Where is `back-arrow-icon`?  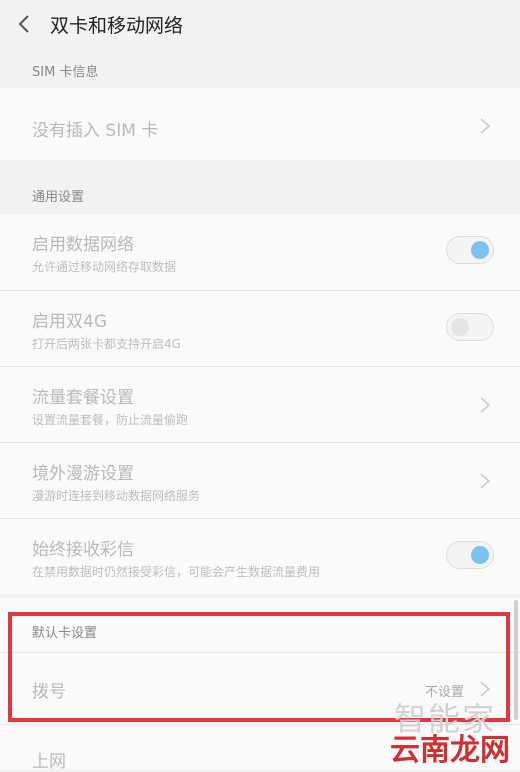 back-arrow-icon is located at coordinates (23, 24).